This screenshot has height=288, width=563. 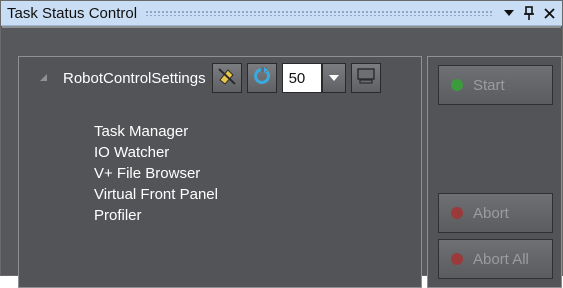 I want to click on display-button, so click(x=365, y=78).